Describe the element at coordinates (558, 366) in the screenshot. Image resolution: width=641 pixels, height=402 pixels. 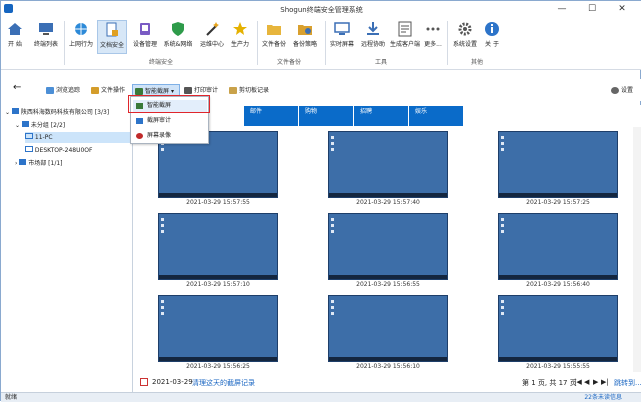
I see `screenshot-time: 2021-03-29 15:55:55` at that location.